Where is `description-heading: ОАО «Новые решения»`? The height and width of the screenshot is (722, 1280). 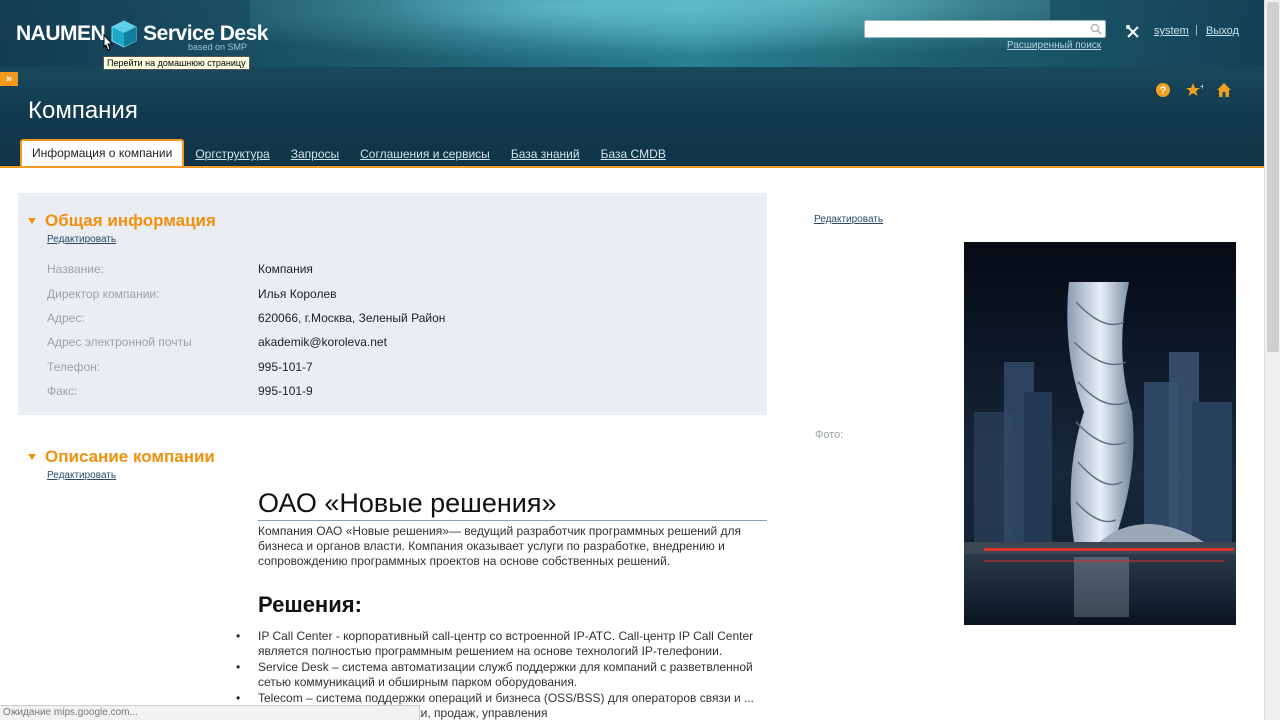
description-heading: ОАО «Новые решения» is located at coordinates (512, 504).